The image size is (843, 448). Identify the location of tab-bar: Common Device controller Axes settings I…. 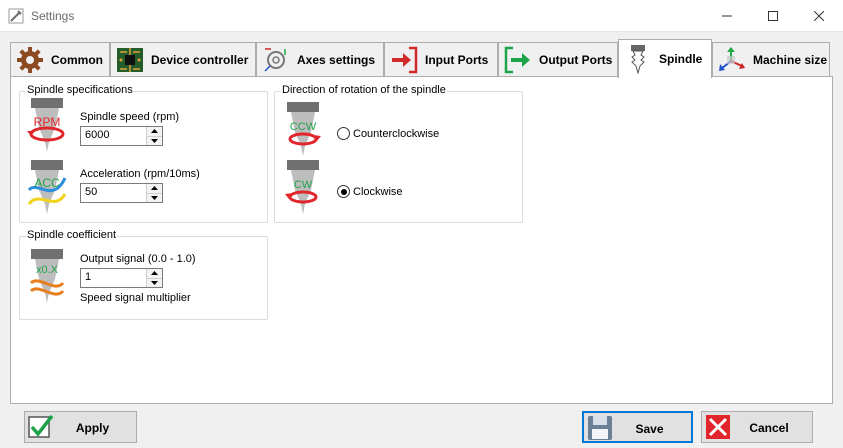
(421, 58).